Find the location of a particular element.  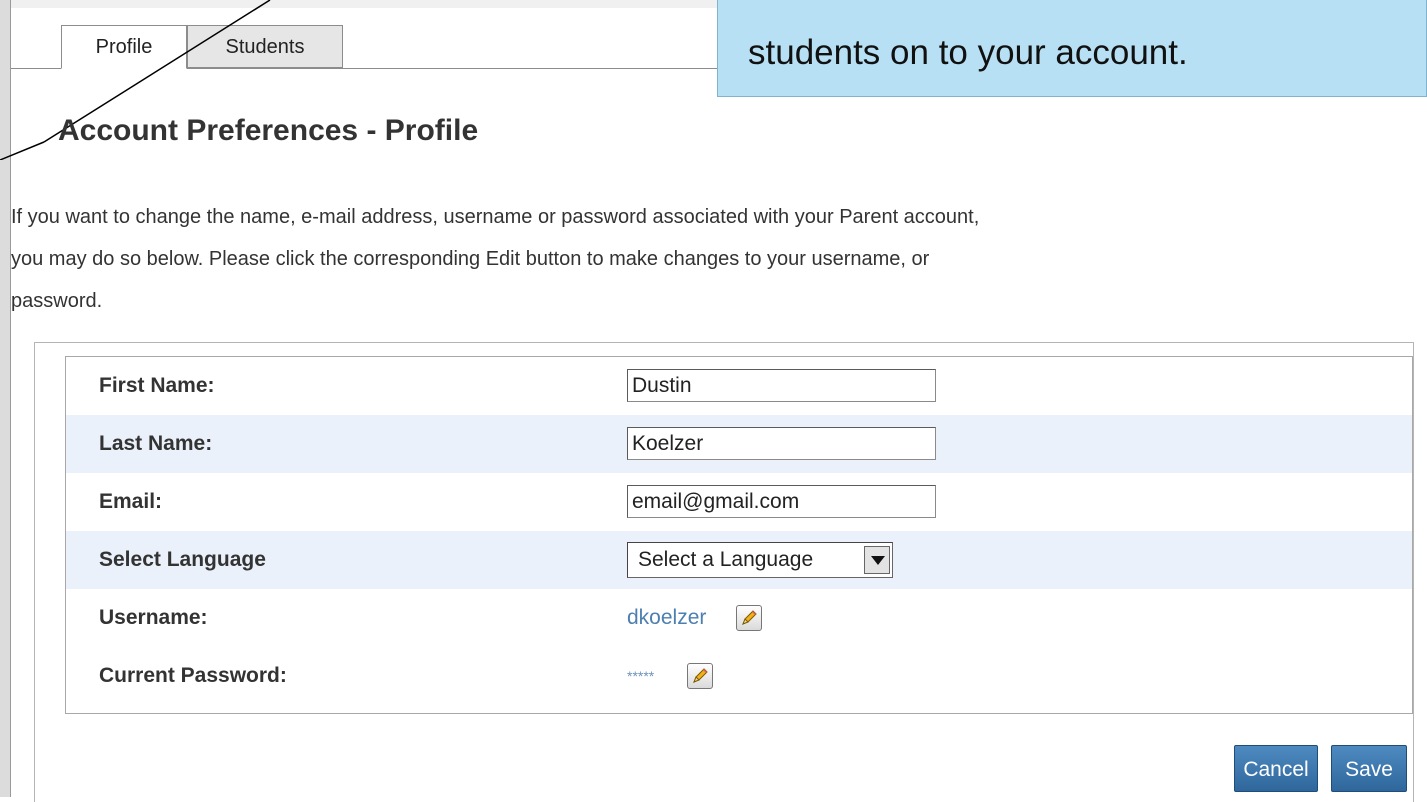

username-label: Username: is located at coordinates (153, 617).